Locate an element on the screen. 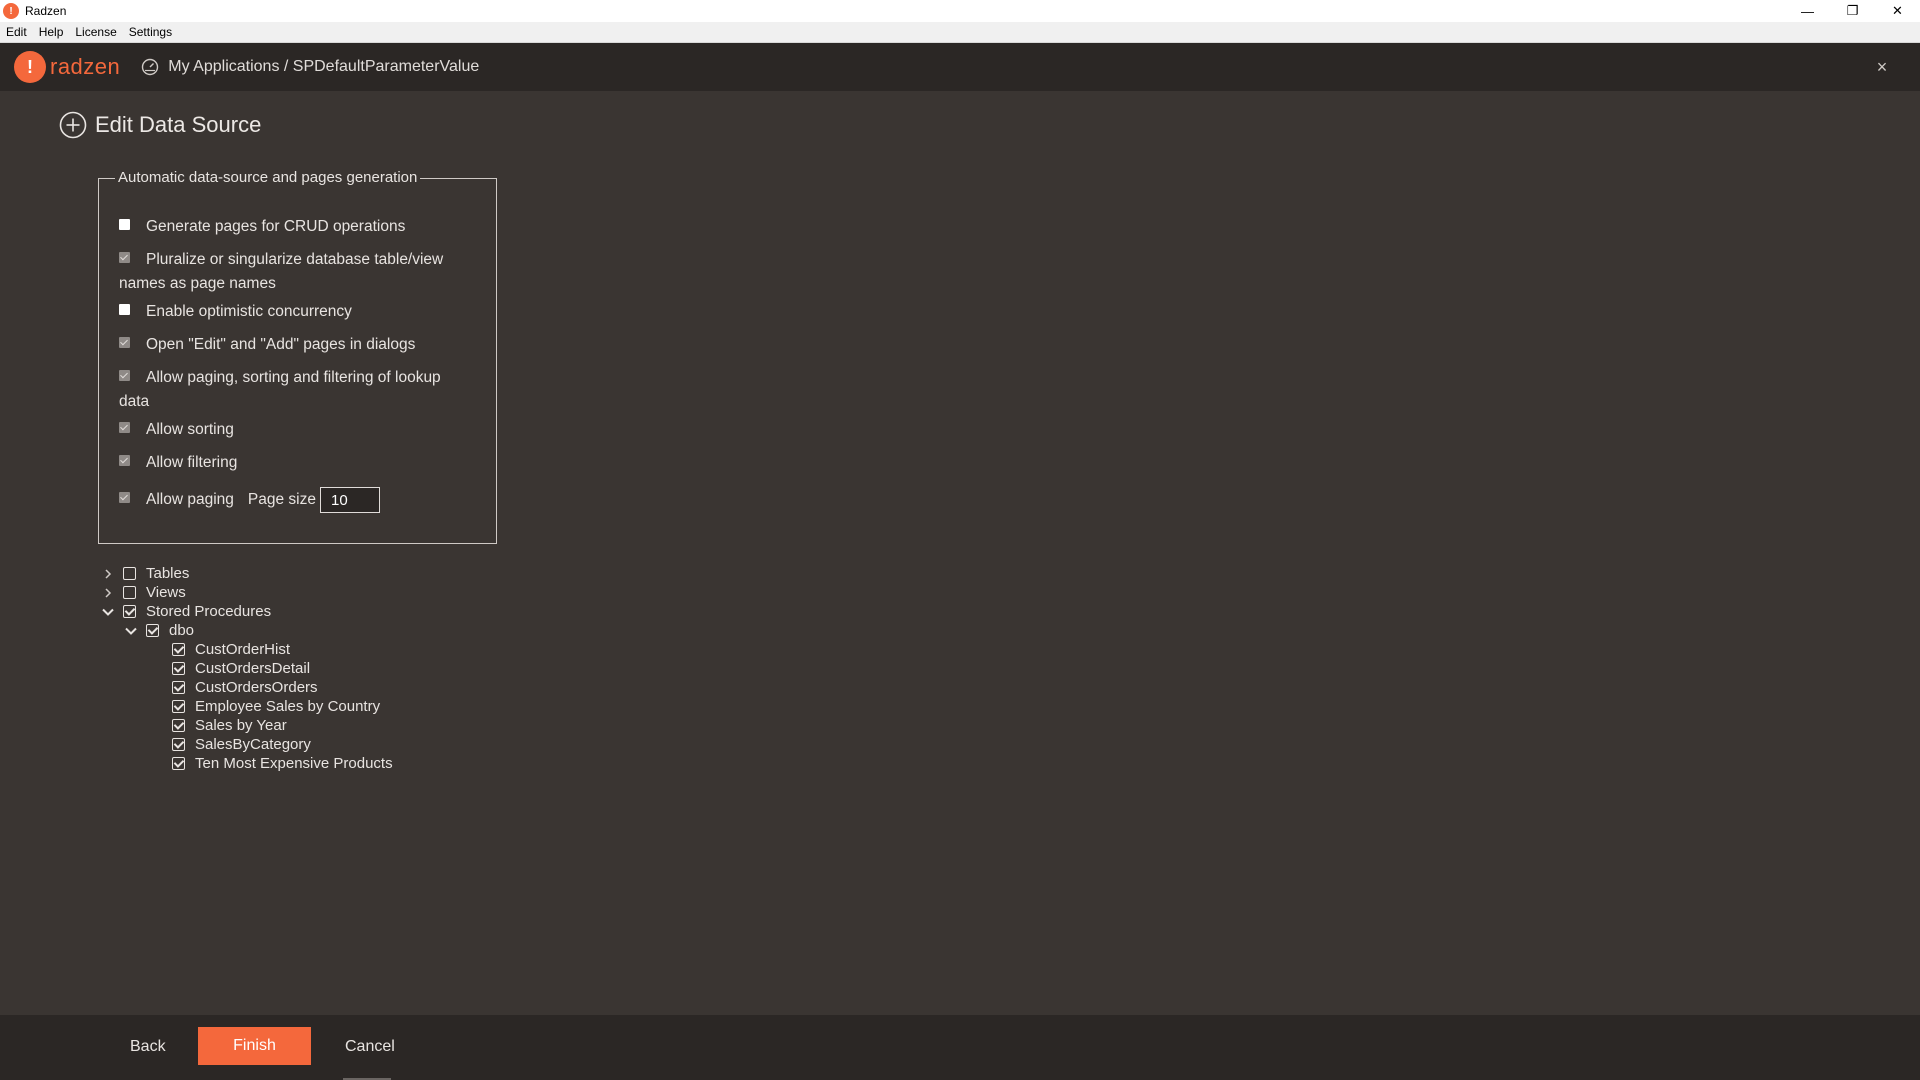 This screenshot has height=1080, width=1920. checkbox-dialogs is located at coordinates (124, 342).